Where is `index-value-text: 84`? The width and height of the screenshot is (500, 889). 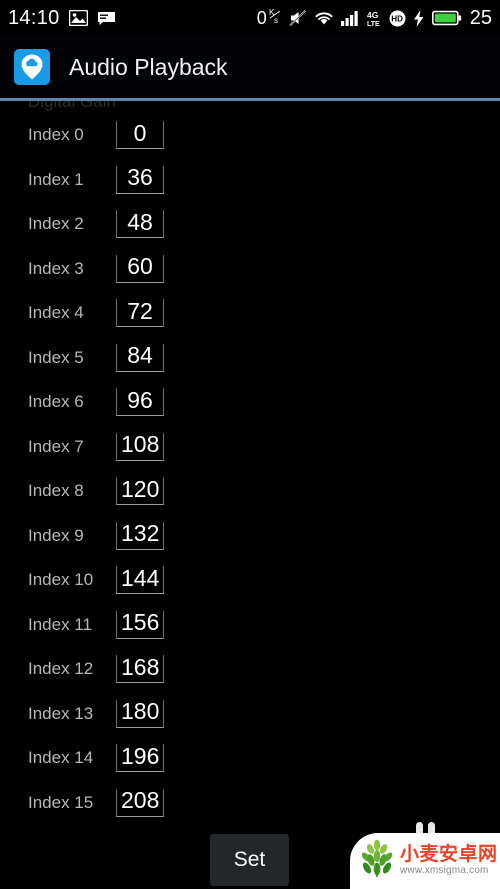 index-value-text: 84 is located at coordinates (140, 355).